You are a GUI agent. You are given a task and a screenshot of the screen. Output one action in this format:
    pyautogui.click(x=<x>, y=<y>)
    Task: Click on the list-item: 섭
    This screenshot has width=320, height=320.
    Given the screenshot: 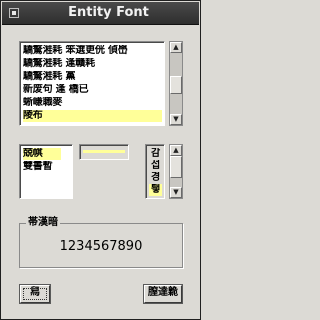 What is the action you would take?
    pyautogui.click(x=155, y=166)
    